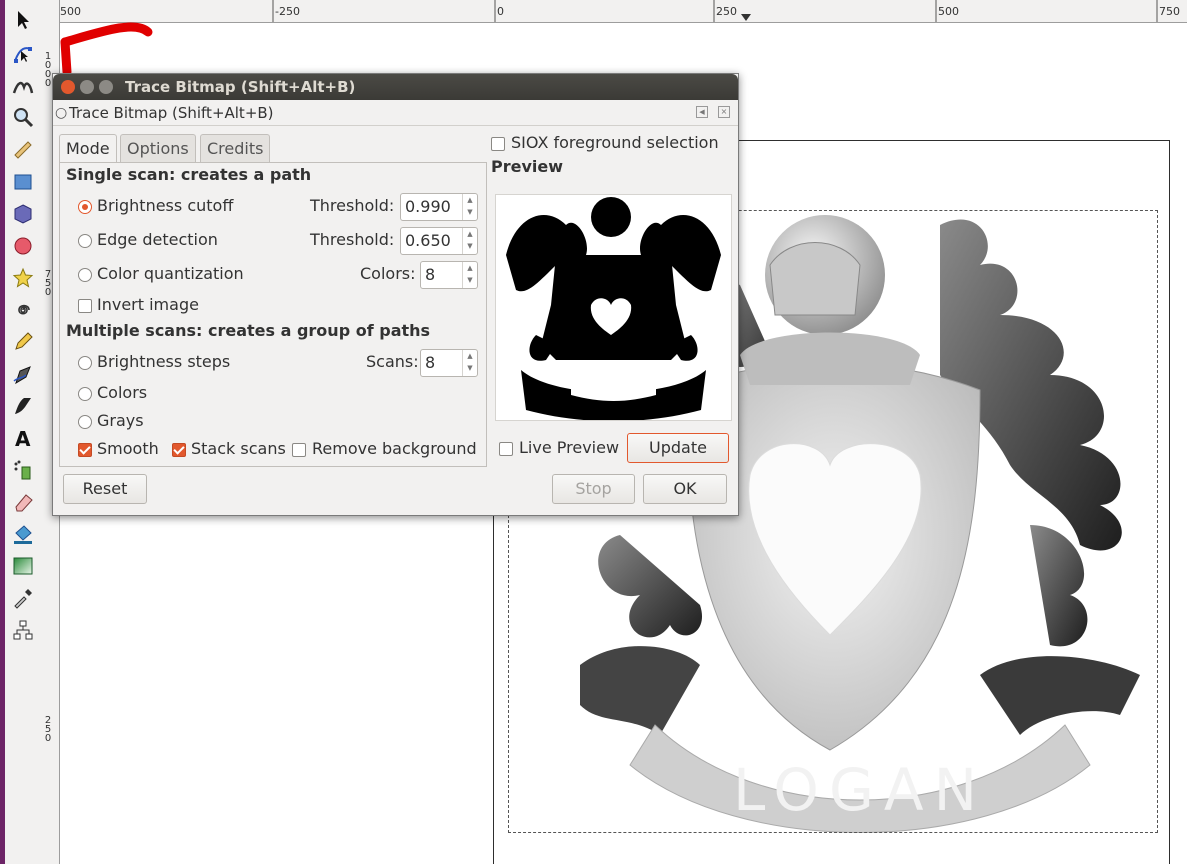 The height and width of the screenshot is (864, 1187). I want to click on brightness-threshold-spinner: 0.990 ▲ ▼, so click(439, 207).